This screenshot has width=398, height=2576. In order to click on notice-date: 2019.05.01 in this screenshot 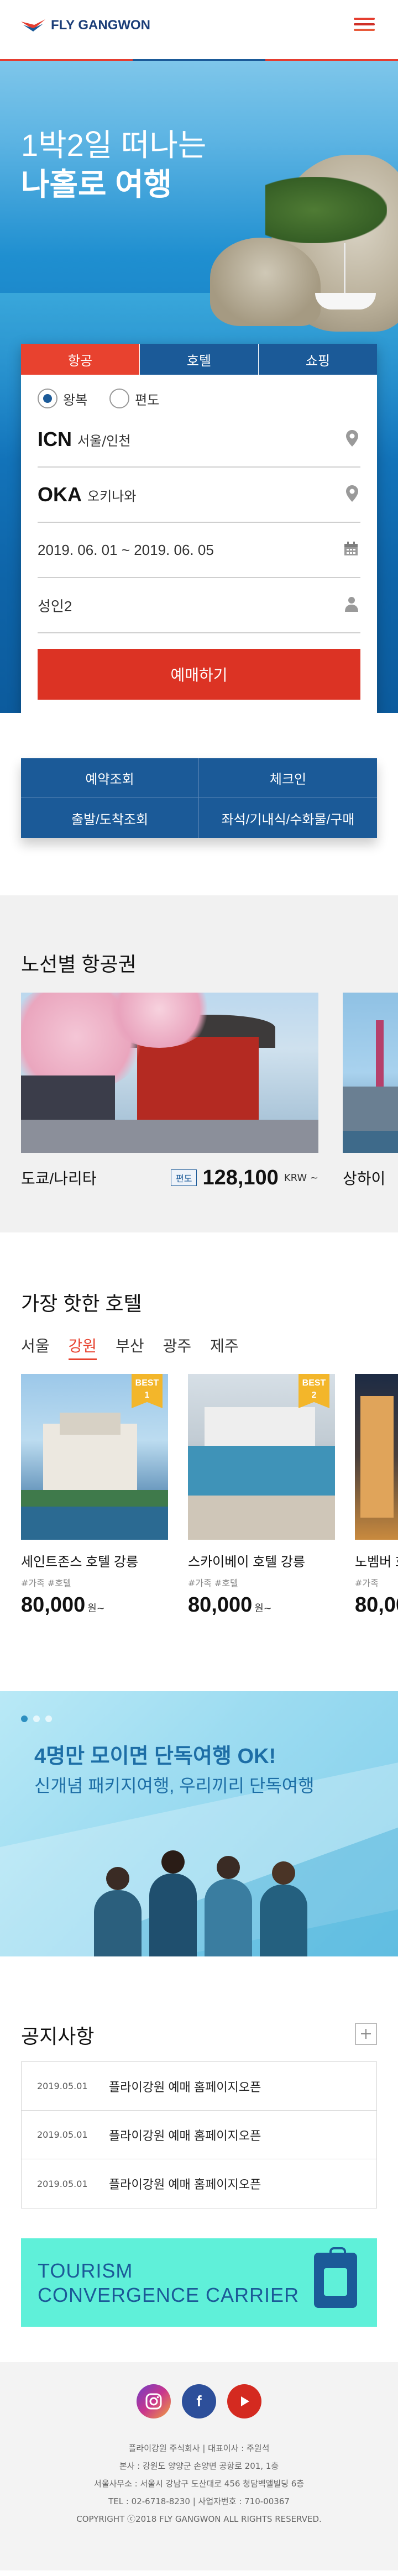, I will do `click(63, 2086)`.